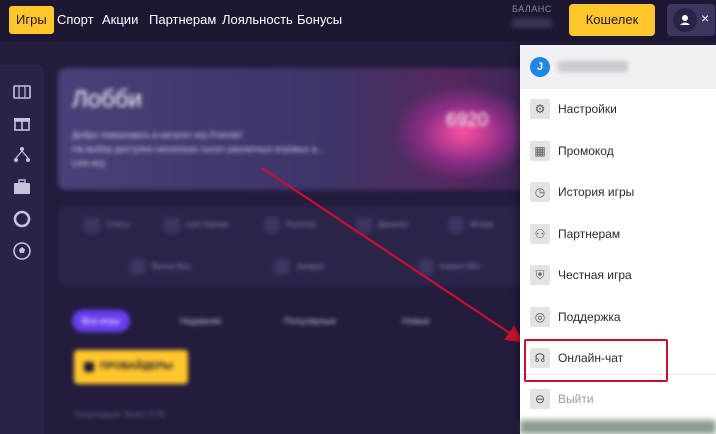 The image size is (716, 434). I want to click on nav-item-bonuses: Бонусы, so click(319, 20).